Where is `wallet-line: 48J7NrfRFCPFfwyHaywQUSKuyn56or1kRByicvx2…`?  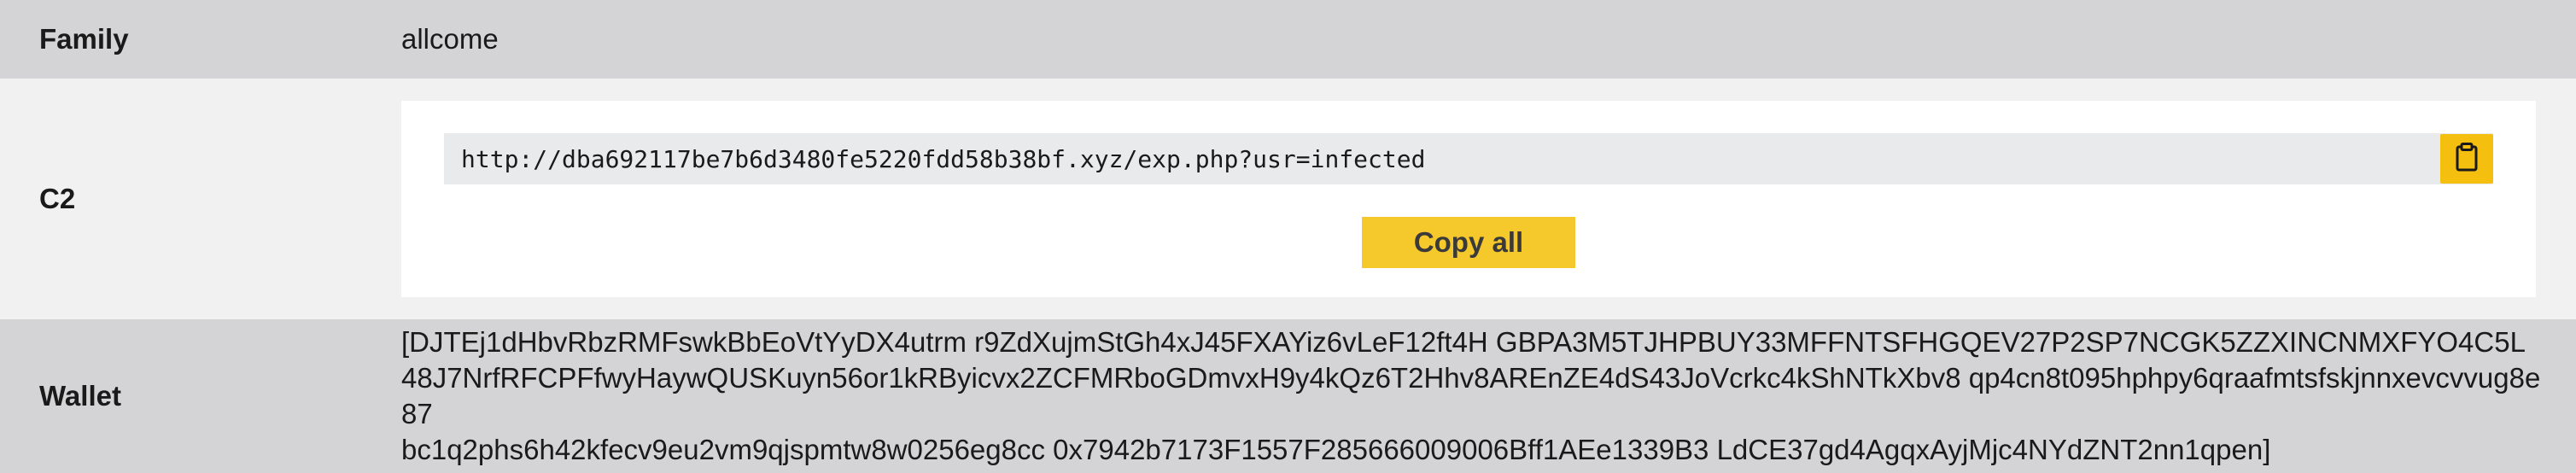
wallet-line: 48J7NrfRFCPFfwyHaywQUSKuyn56or1kRByicvx2… is located at coordinates (1471, 395).